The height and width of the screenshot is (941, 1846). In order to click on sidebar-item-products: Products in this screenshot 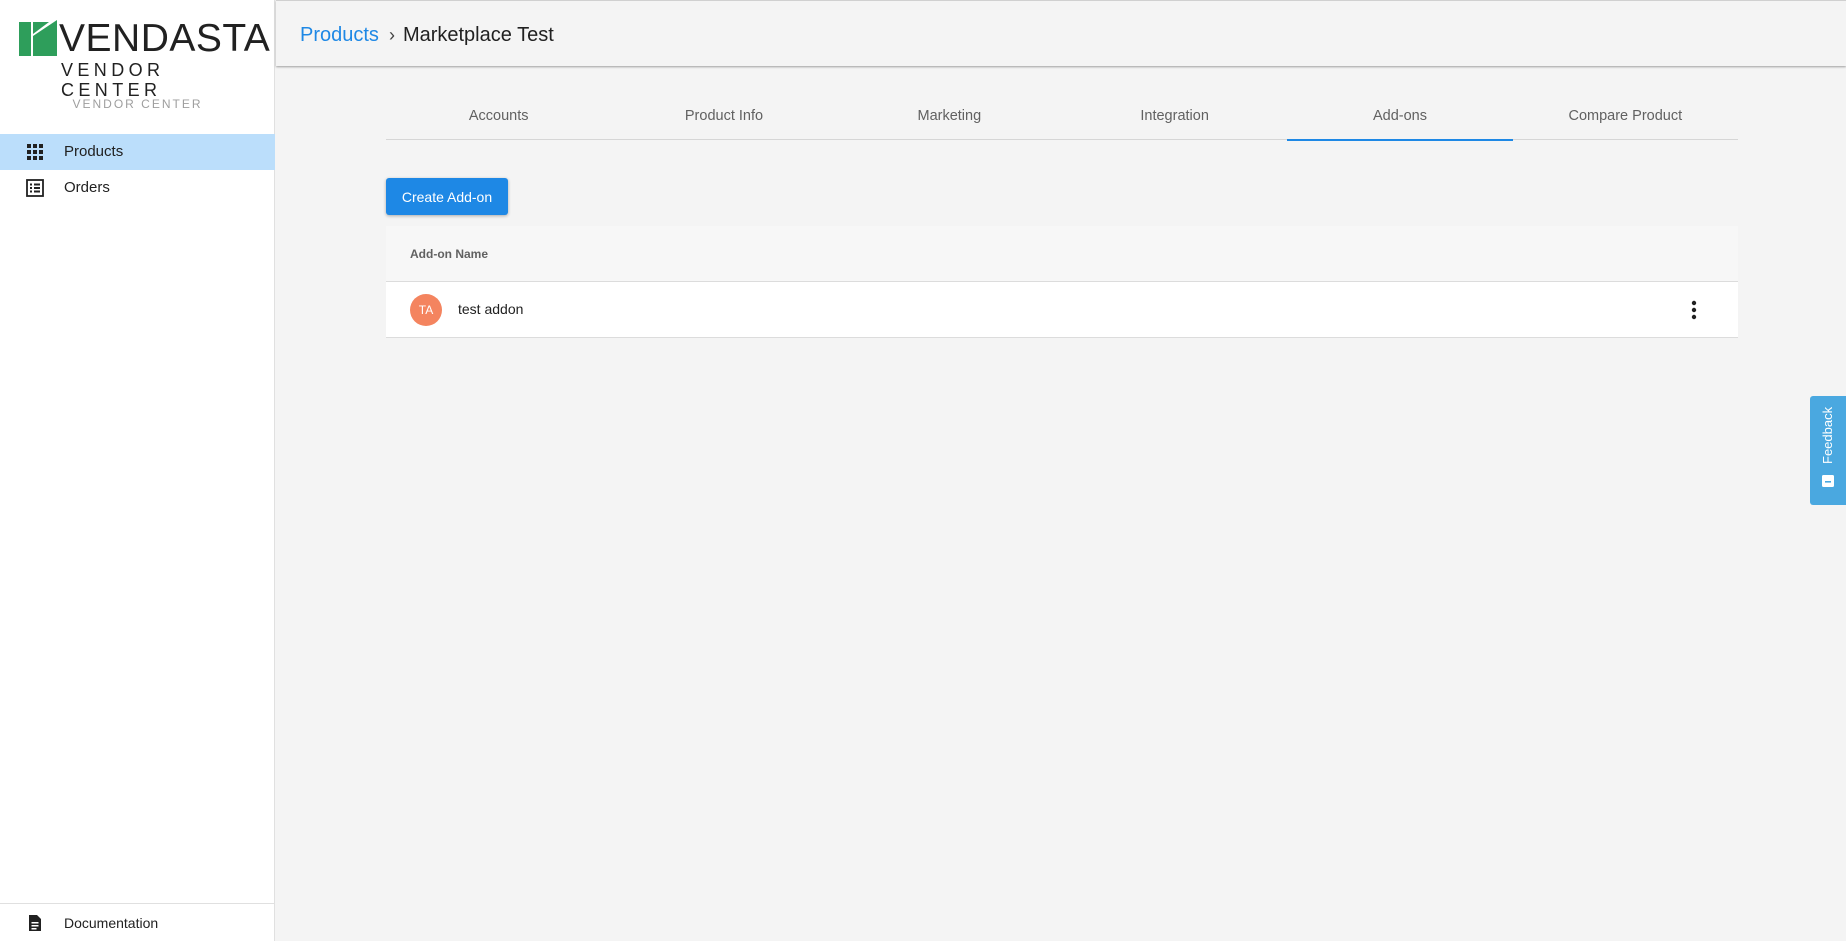, I will do `click(137, 152)`.